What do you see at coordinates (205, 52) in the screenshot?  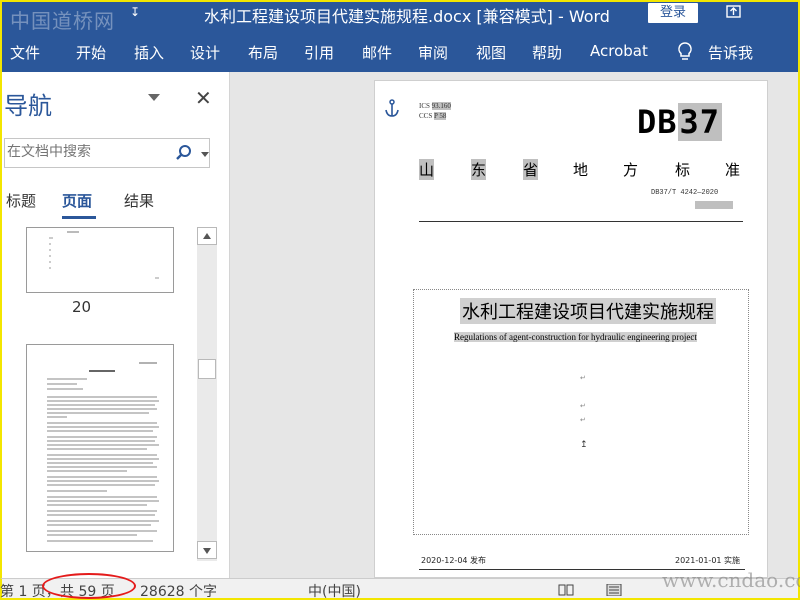 I see `tab-design: 设计` at bounding box center [205, 52].